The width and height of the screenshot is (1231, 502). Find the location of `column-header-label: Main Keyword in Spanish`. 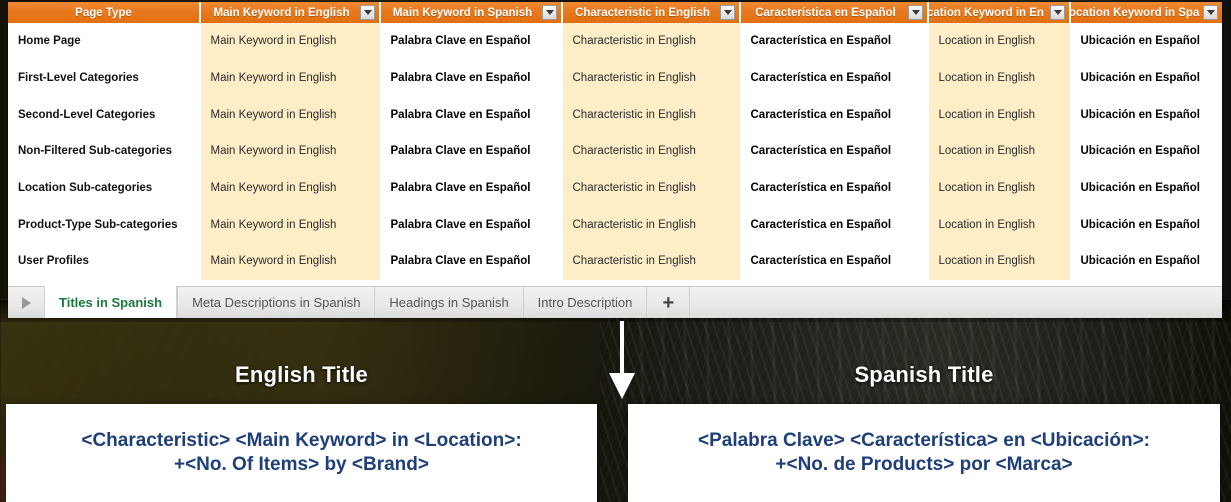

column-header-label: Main Keyword in Spanish is located at coordinates (462, 12).